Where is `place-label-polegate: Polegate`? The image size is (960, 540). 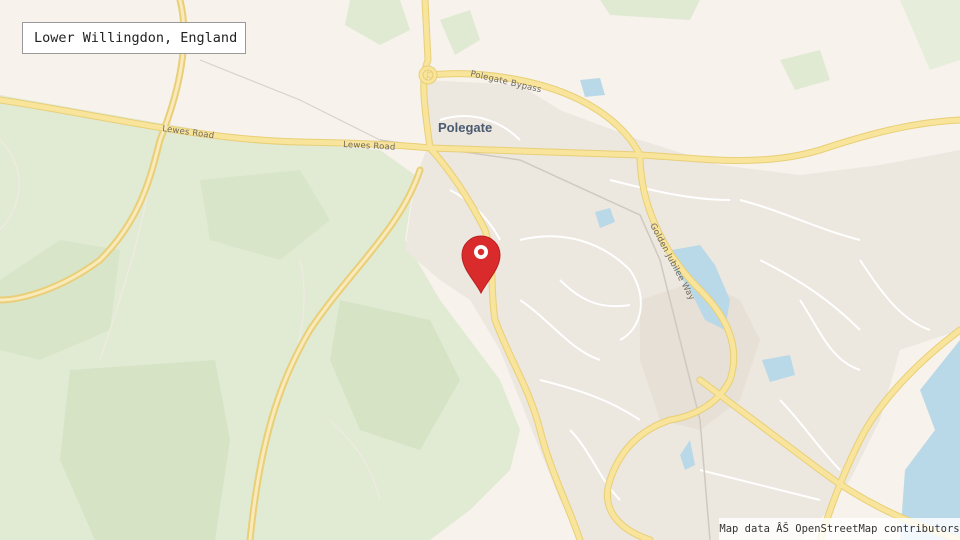 place-label-polegate: Polegate is located at coordinates (465, 127).